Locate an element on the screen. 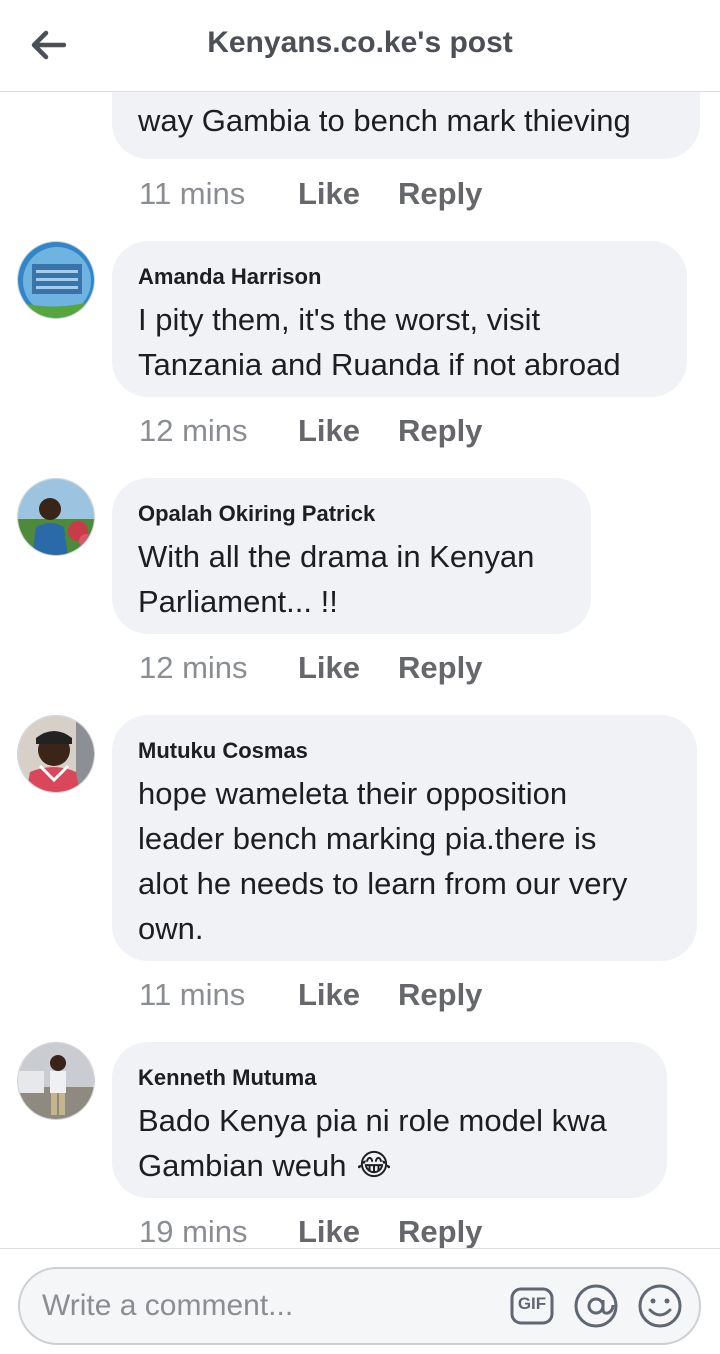  comment-line: alot he needs to learn from our very is located at coordinates (383, 883).